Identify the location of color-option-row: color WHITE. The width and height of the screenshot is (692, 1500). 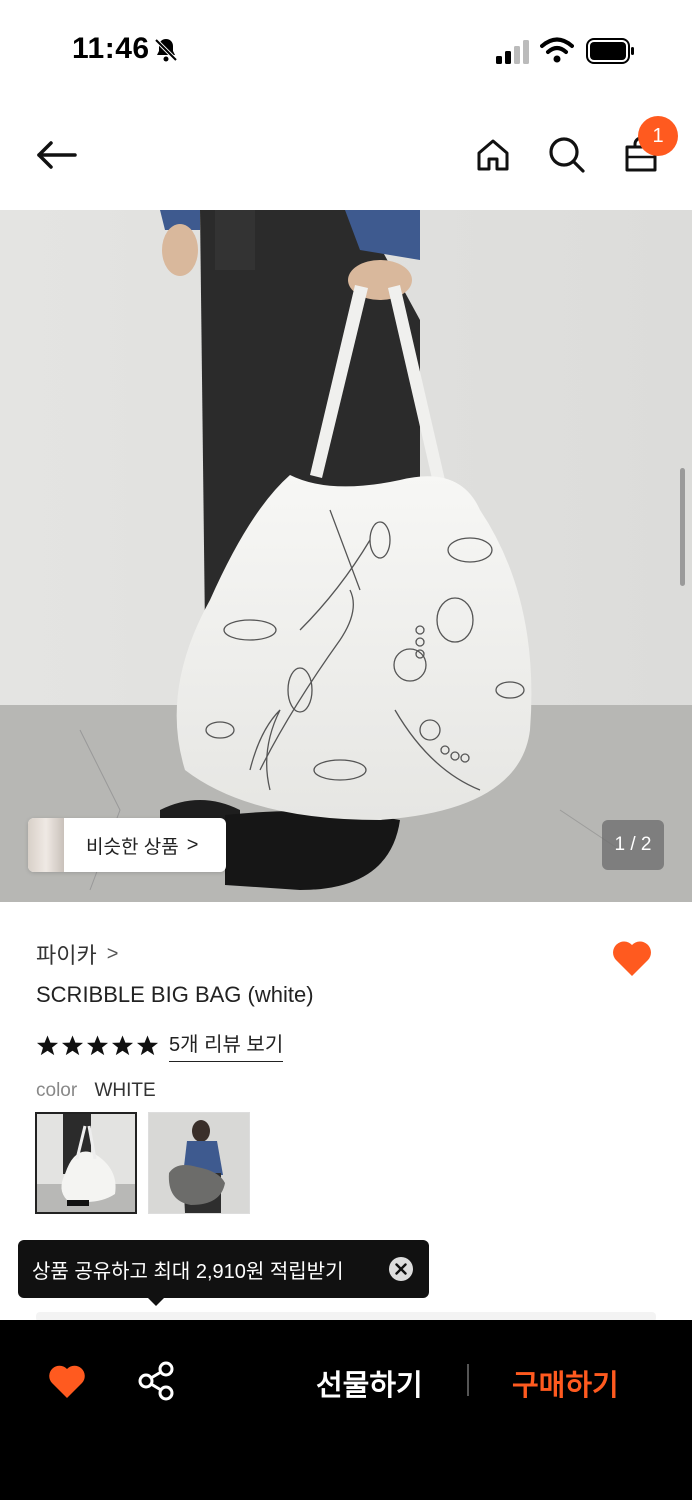
(96, 1091).